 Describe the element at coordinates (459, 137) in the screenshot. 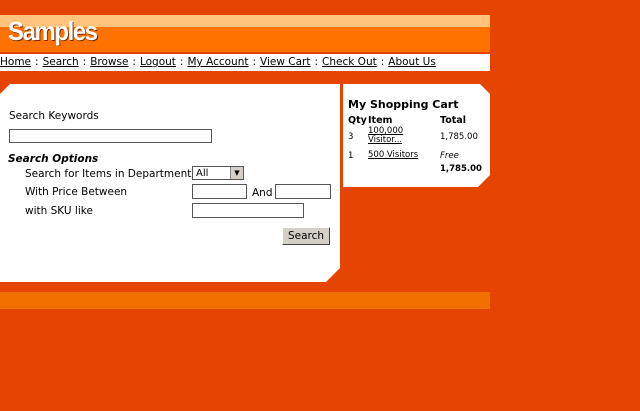

I see `cart-row-total: 1,785.00` at that location.